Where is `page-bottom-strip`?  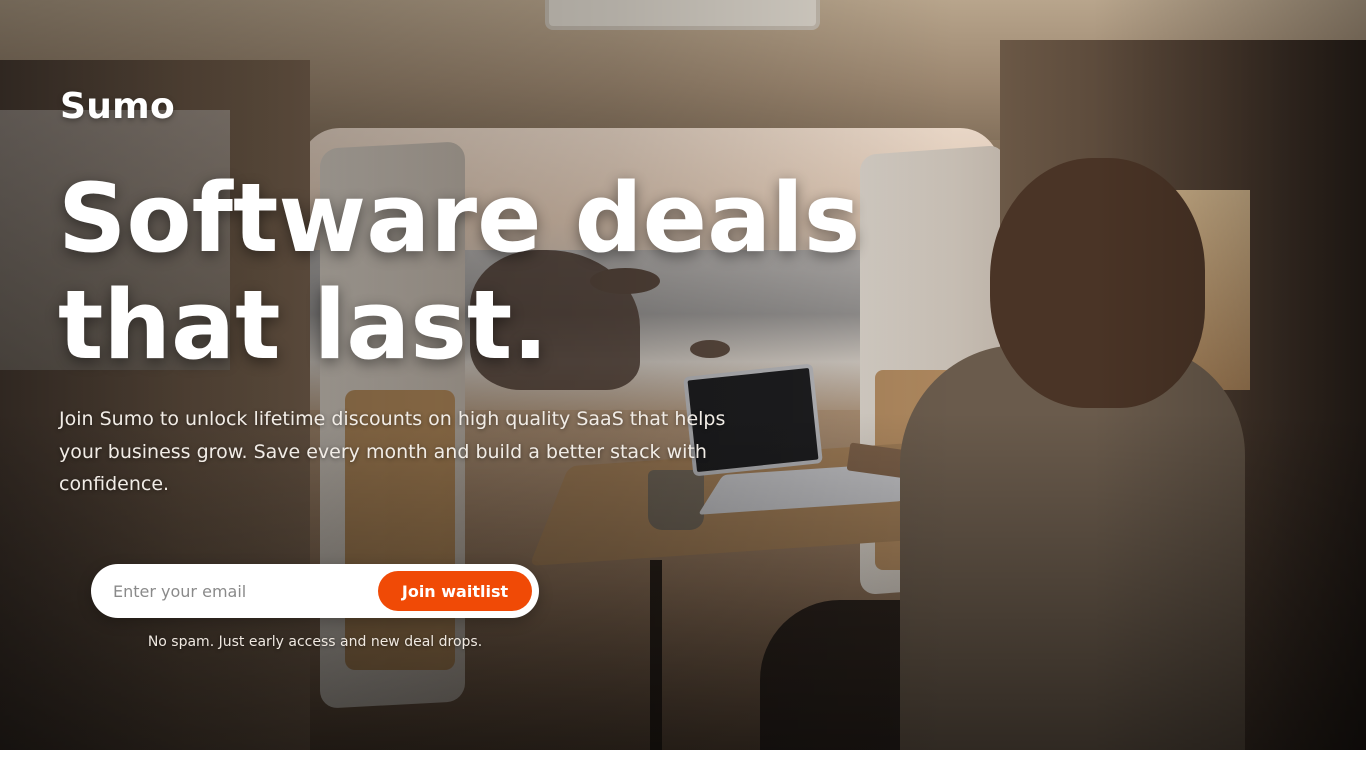
page-bottom-strip is located at coordinates (683, 759).